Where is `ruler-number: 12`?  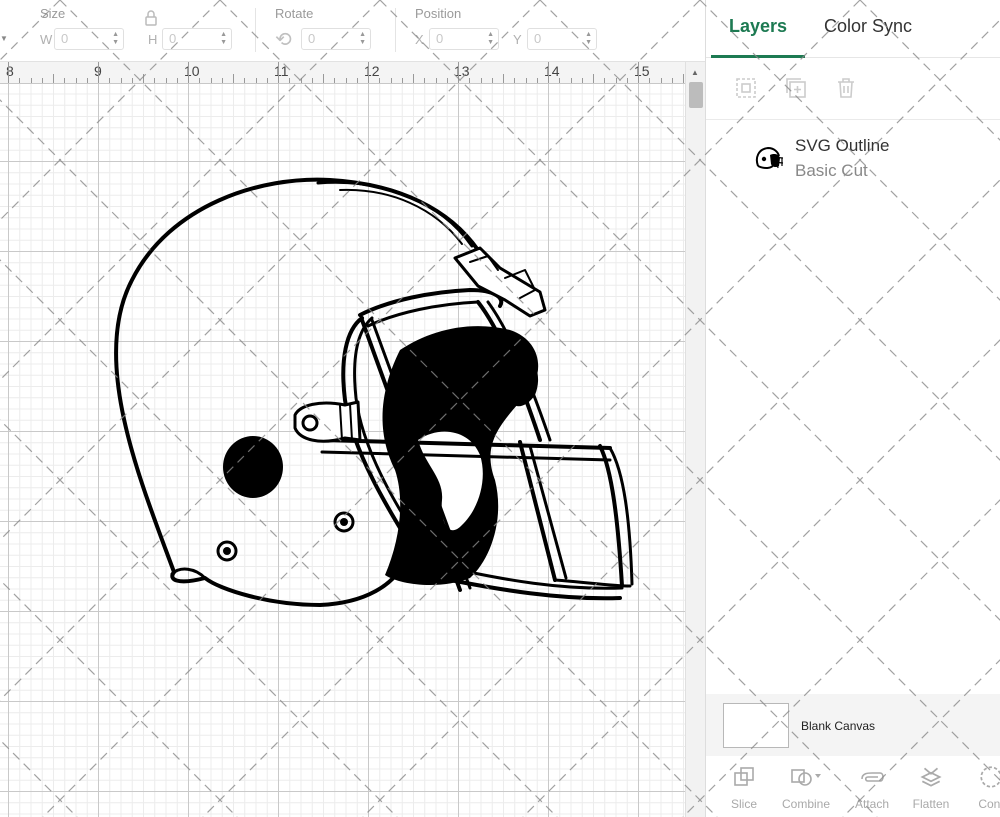
ruler-number: 12 is located at coordinates (372, 71).